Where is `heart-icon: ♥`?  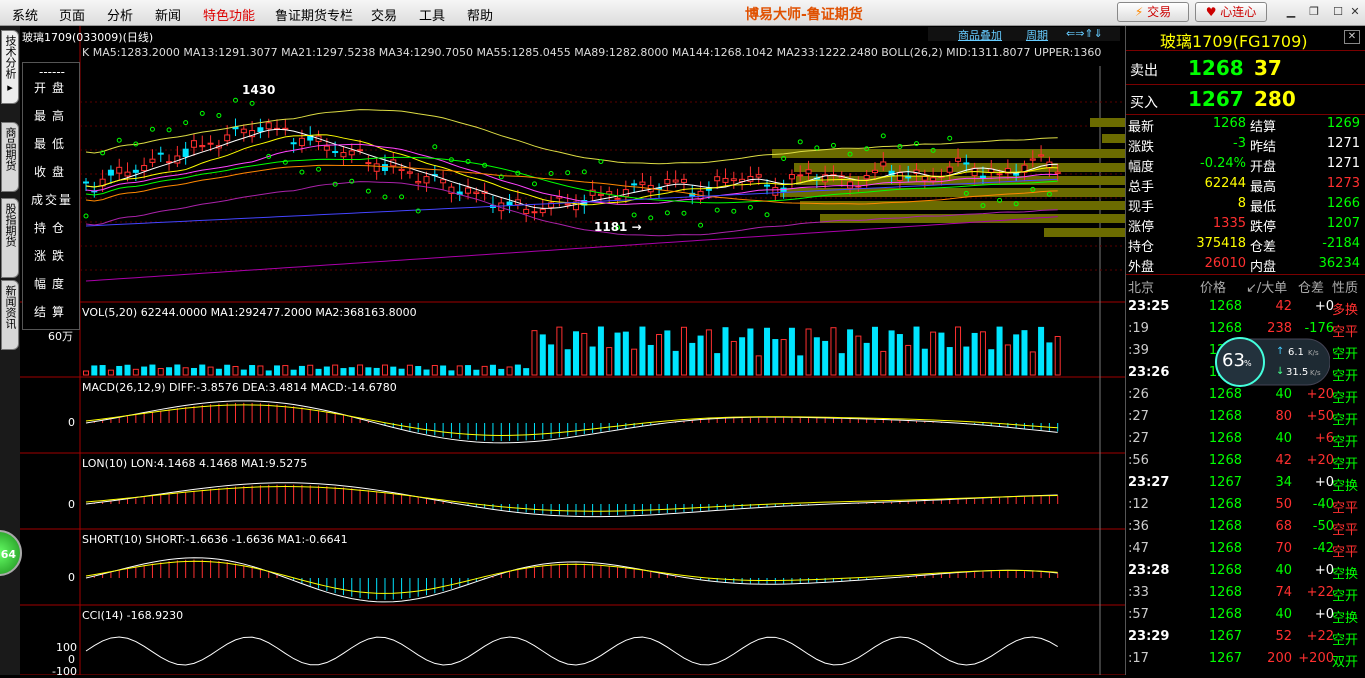 heart-icon: ♥ is located at coordinates (1211, 12).